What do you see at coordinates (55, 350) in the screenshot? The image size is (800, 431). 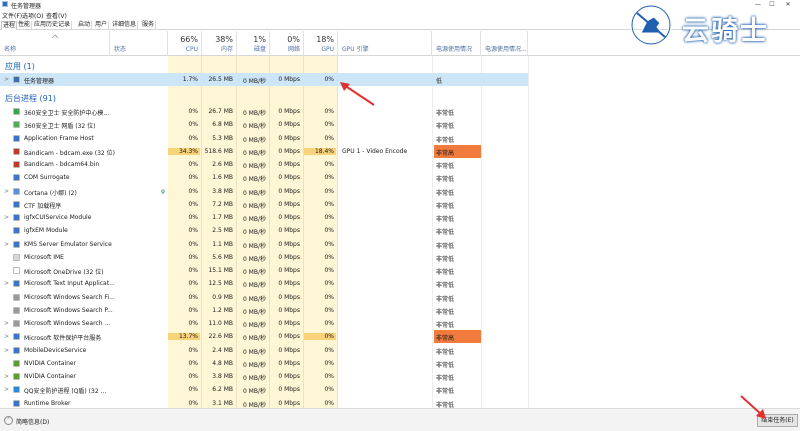 I see `process-name: MobileDeviceService` at bounding box center [55, 350].